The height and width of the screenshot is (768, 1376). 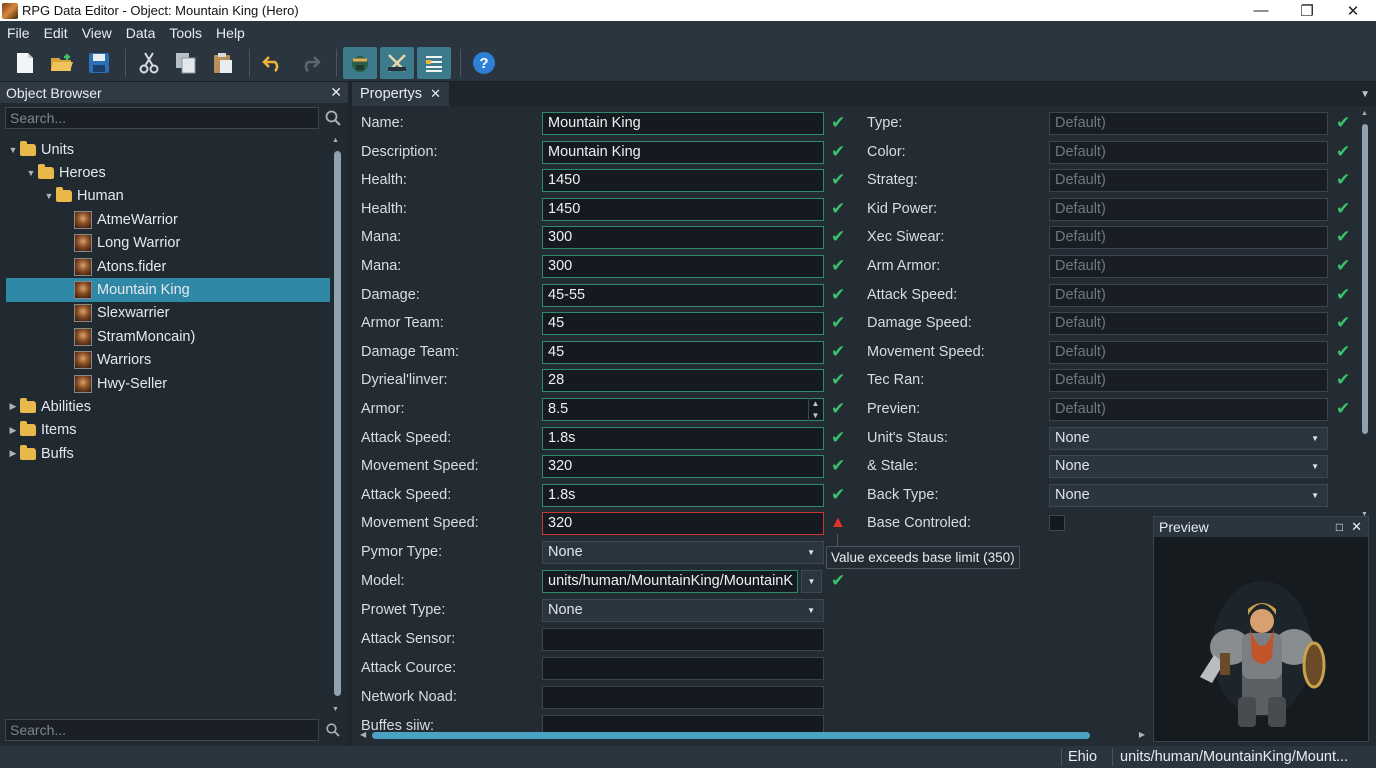 I want to click on tab-menu-chevron-down-icon: ▼, so click(x=1365, y=94).